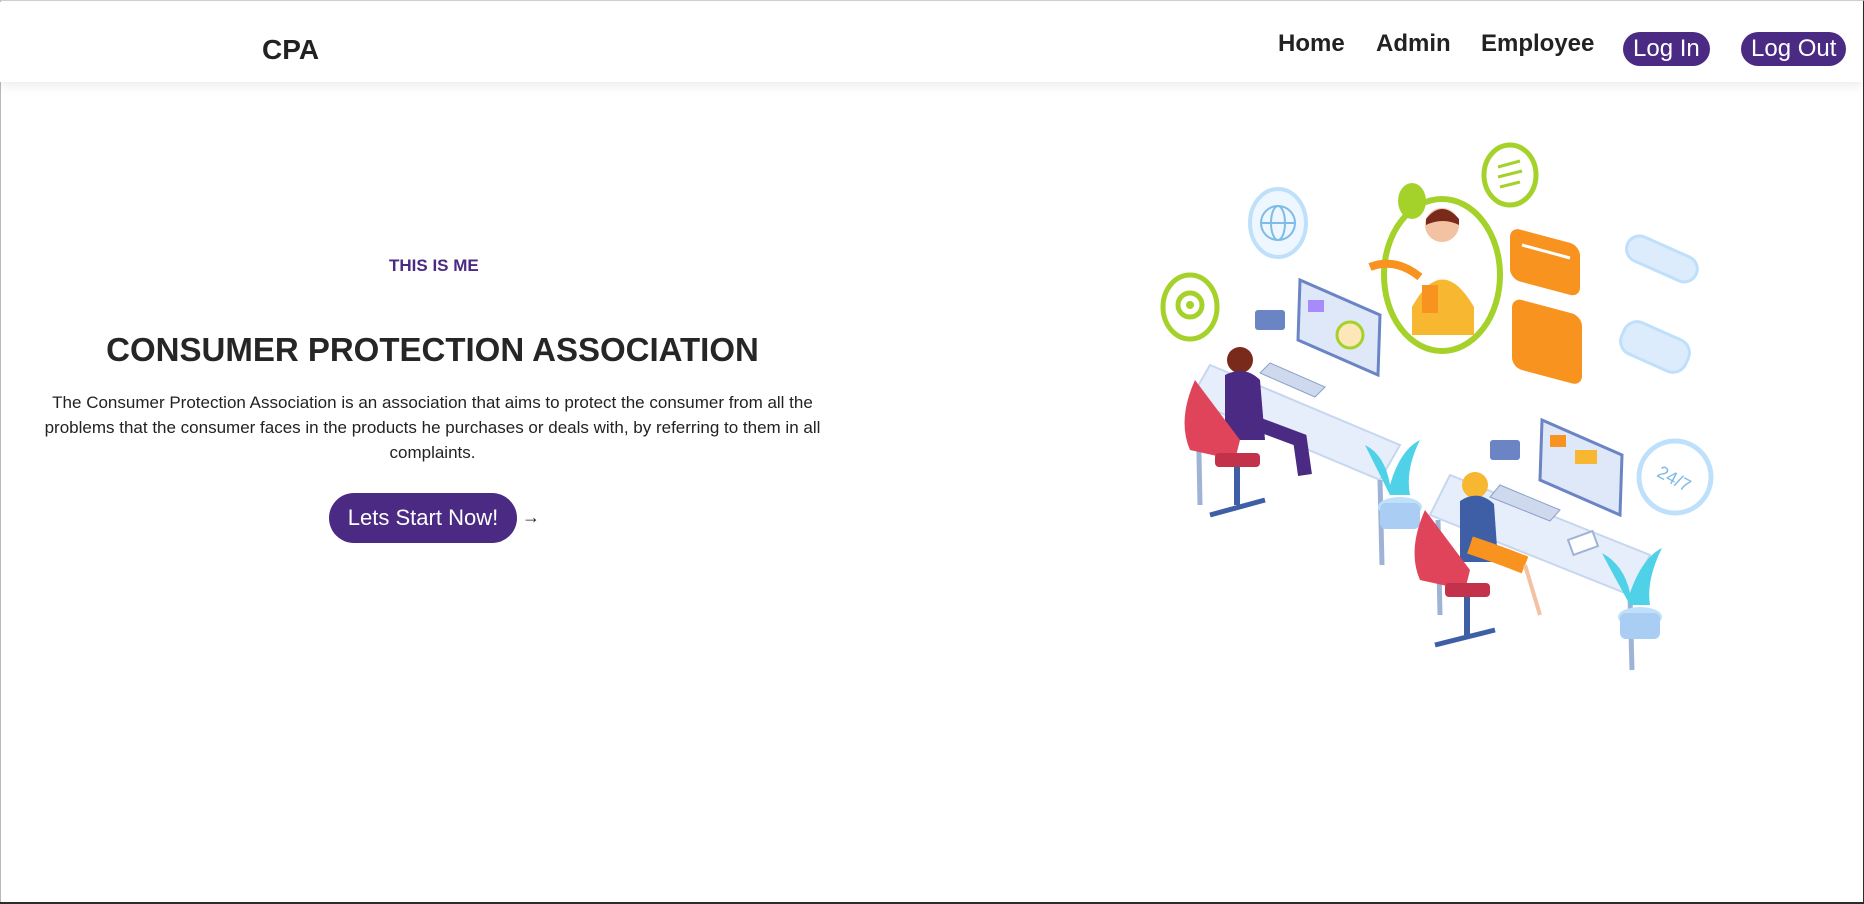 The image size is (1864, 904). Describe the element at coordinates (1510, 175) in the screenshot. I see `chat-bubble-icon` at that location.